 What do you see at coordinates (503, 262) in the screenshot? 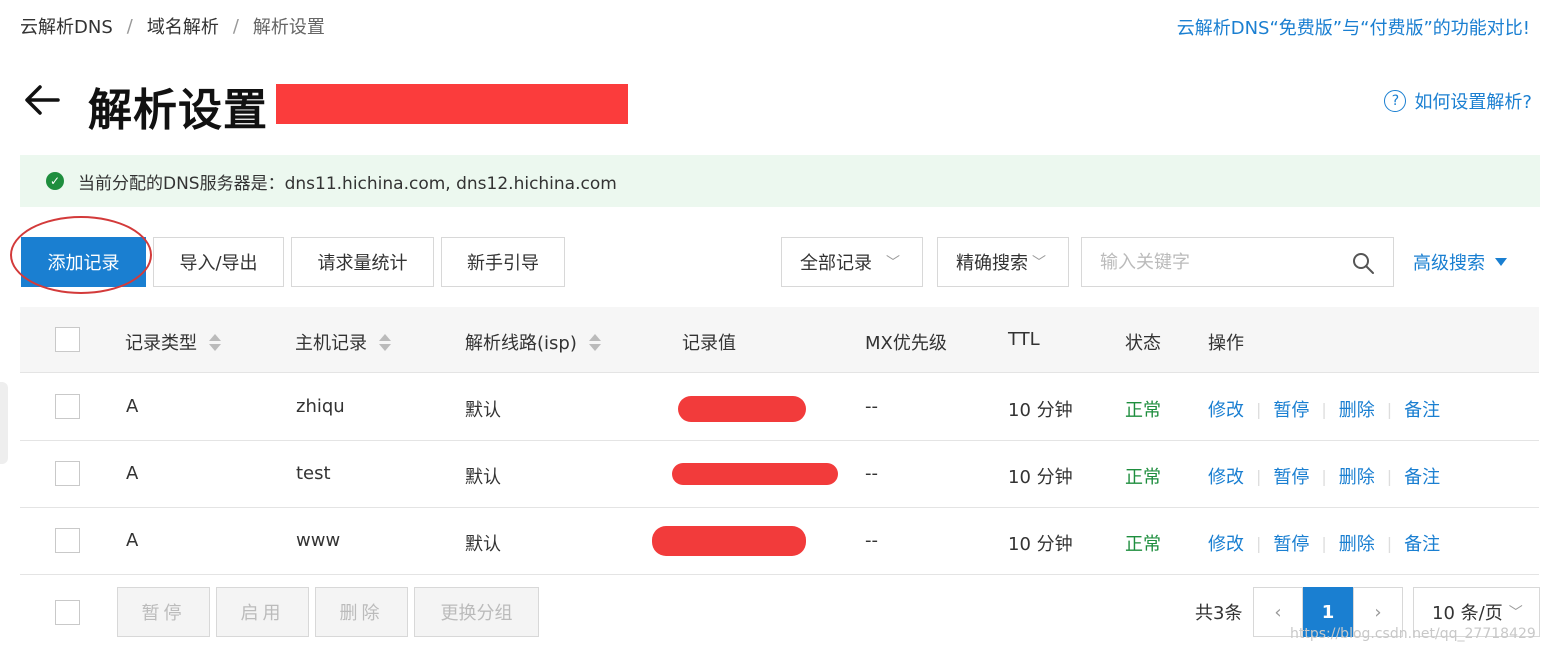
I see `guide-button: 新手引导` at bounding box center [503, 262].